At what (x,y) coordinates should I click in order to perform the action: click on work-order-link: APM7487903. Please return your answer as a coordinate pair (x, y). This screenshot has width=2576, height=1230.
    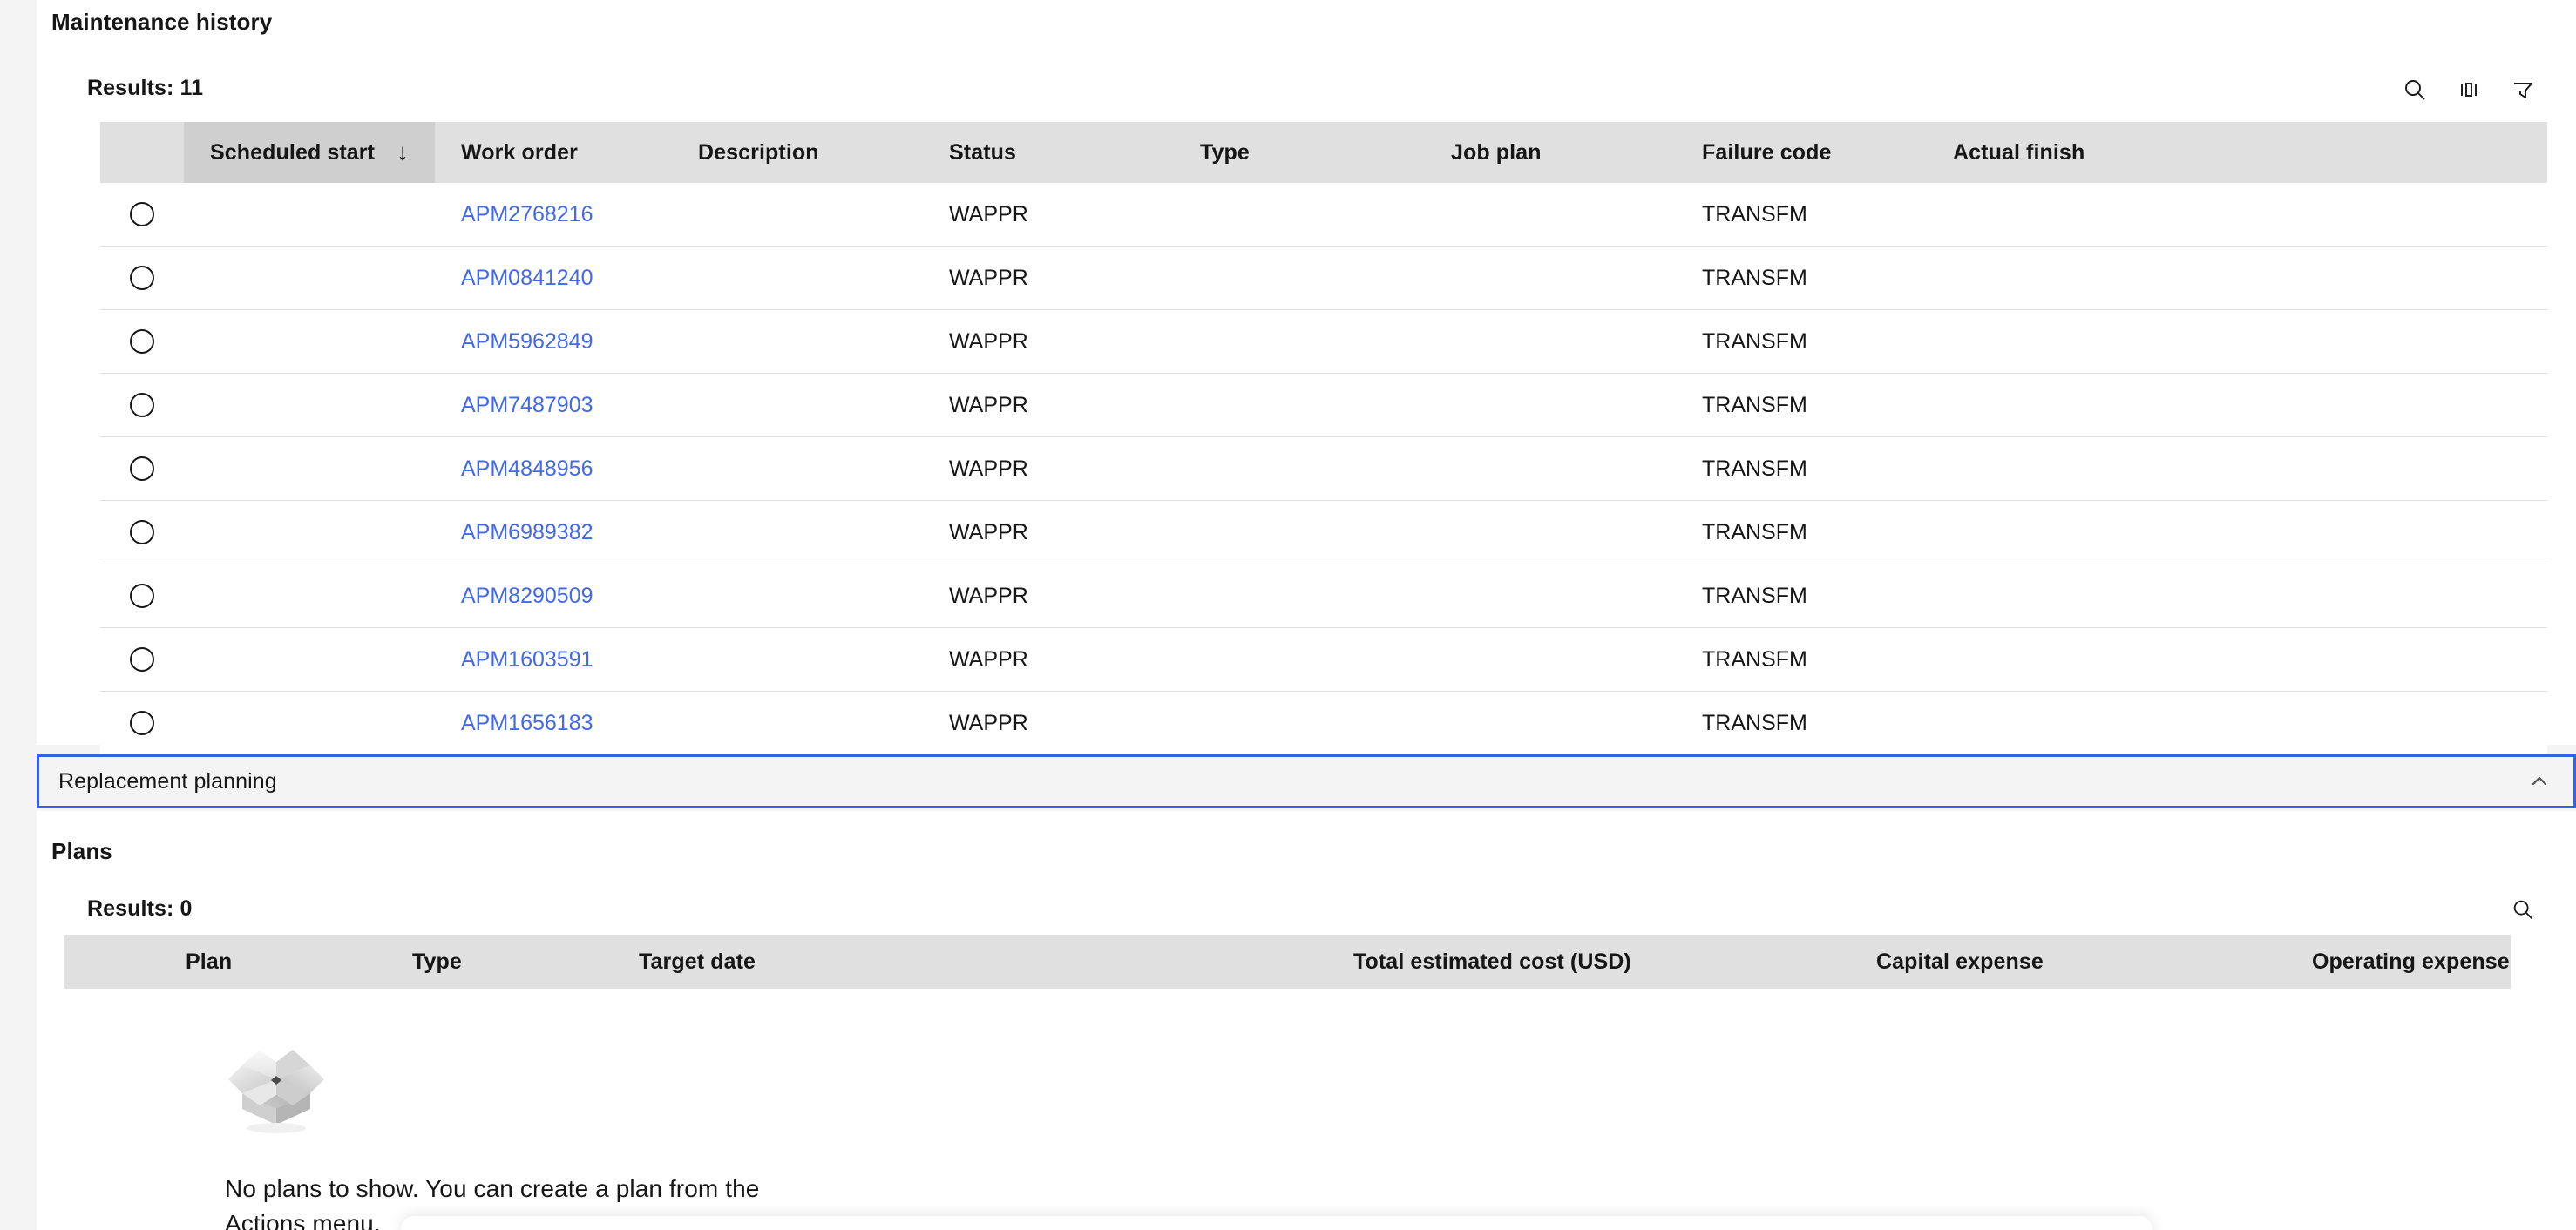
    Looking at the image, I should click on (527, 405).